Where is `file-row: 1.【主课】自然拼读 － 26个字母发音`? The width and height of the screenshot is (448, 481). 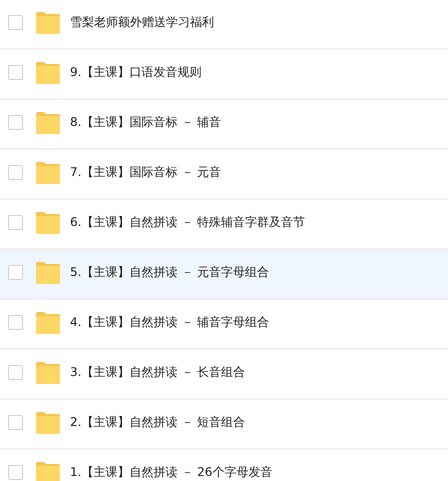 file-row: 1.【主课】自然拼读 － 26个字母发音 is located at coordinates (224, 465).